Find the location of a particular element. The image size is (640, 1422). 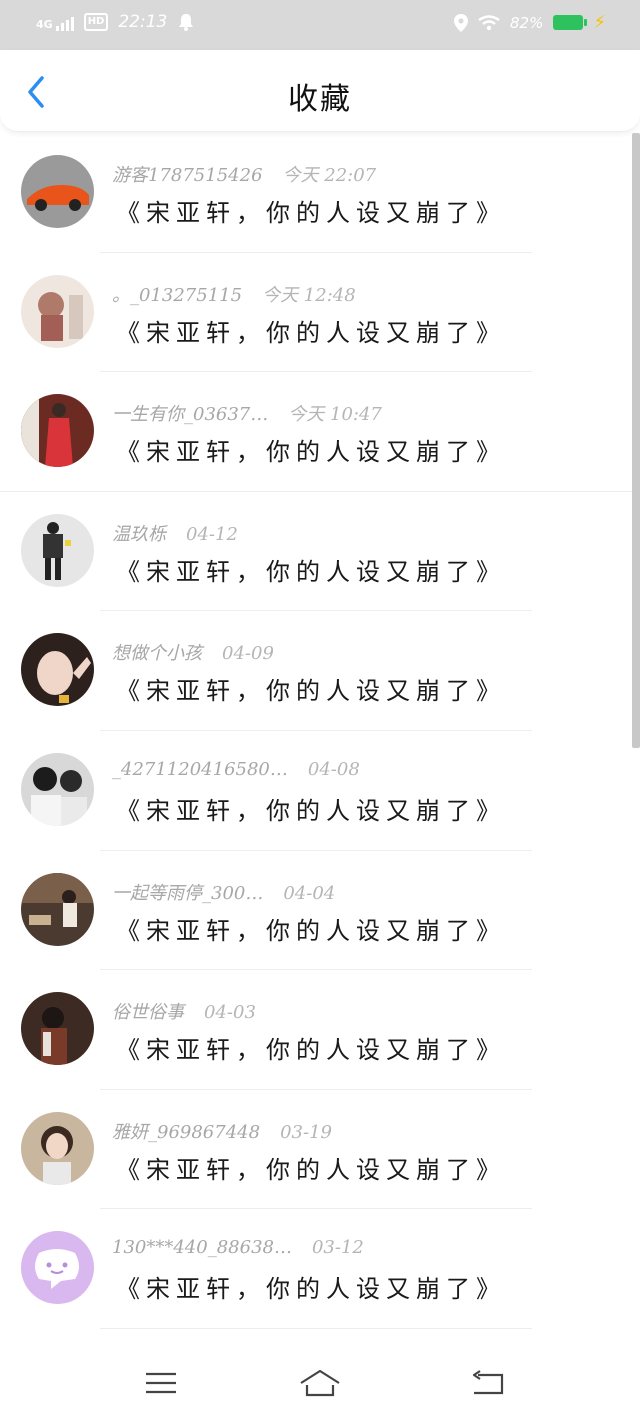

username: 想做个小孩 is located at coordinates (157, 654).